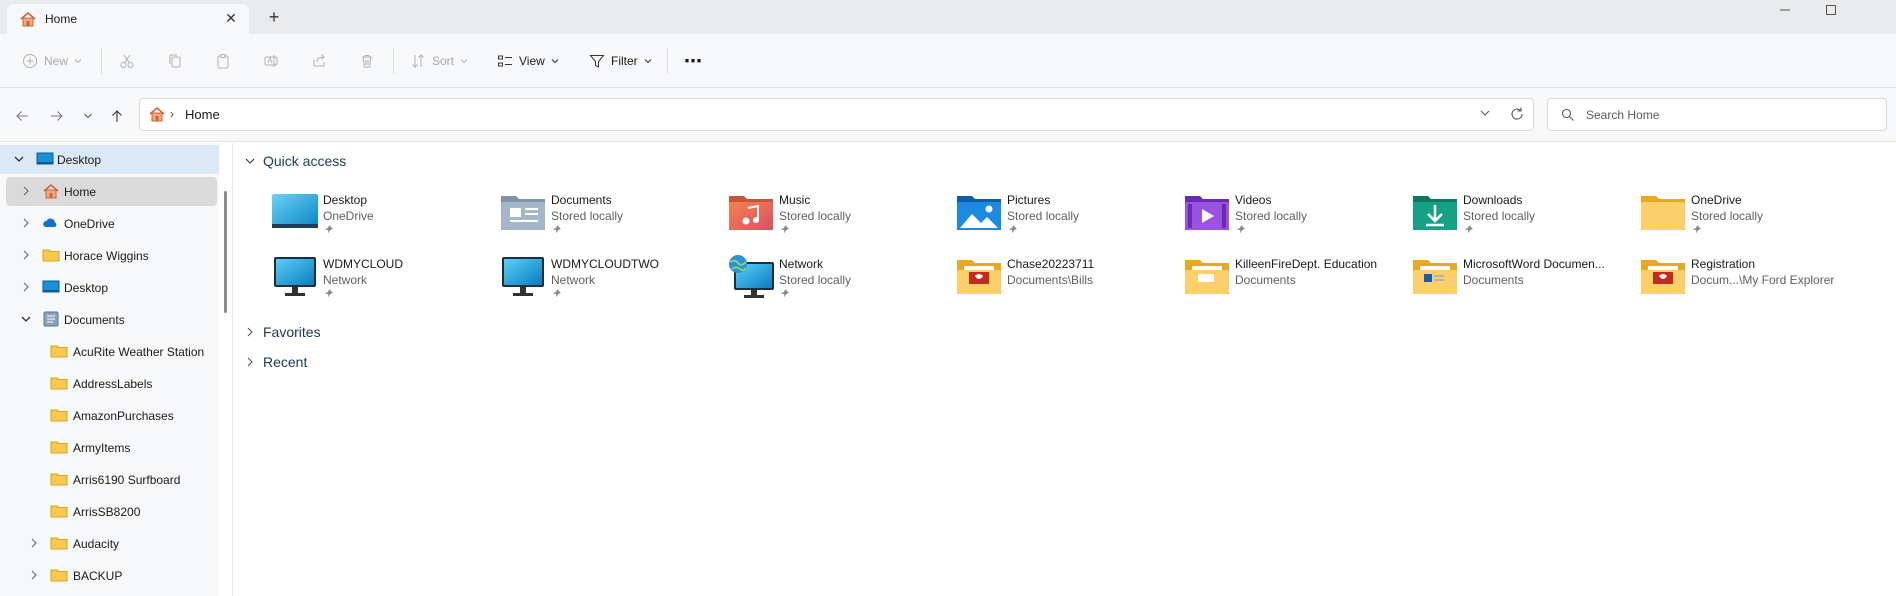  What do you see at coordinates (1068, 216) in the screenshot?
I see `quick-access-pictures: Pictures Stored locally` at bounding box center [1068, 216].